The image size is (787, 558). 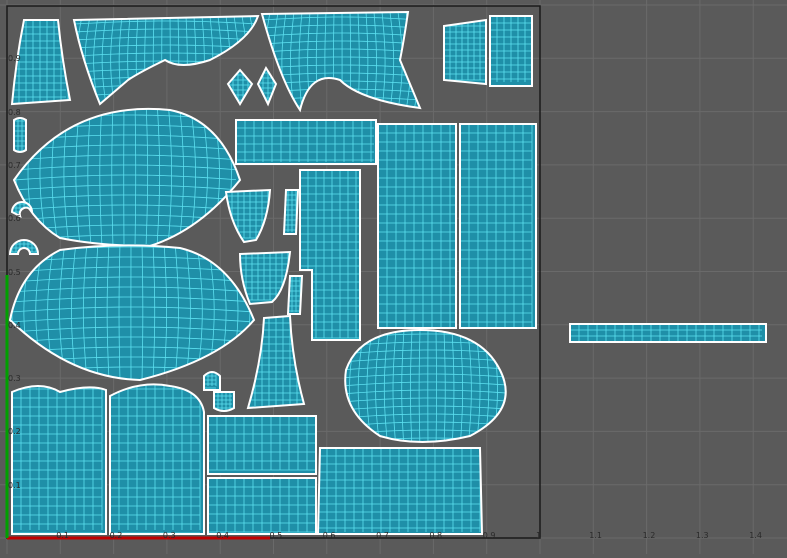 What do you see at coordinates (262, 506) in the screenshot?
I see `island-bottom-grid-lower` at bounding box center [262, 506].